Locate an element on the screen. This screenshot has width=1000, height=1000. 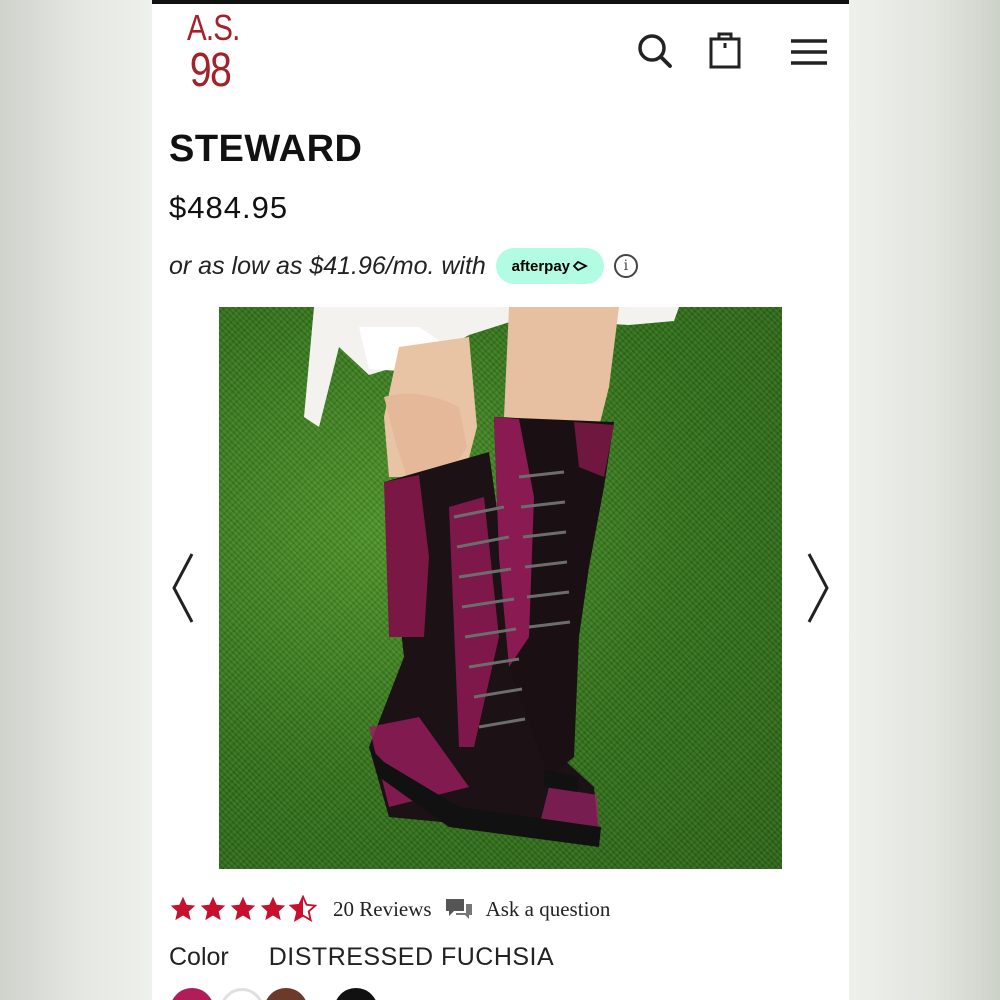
search-button is located at coordinates (655, 51).